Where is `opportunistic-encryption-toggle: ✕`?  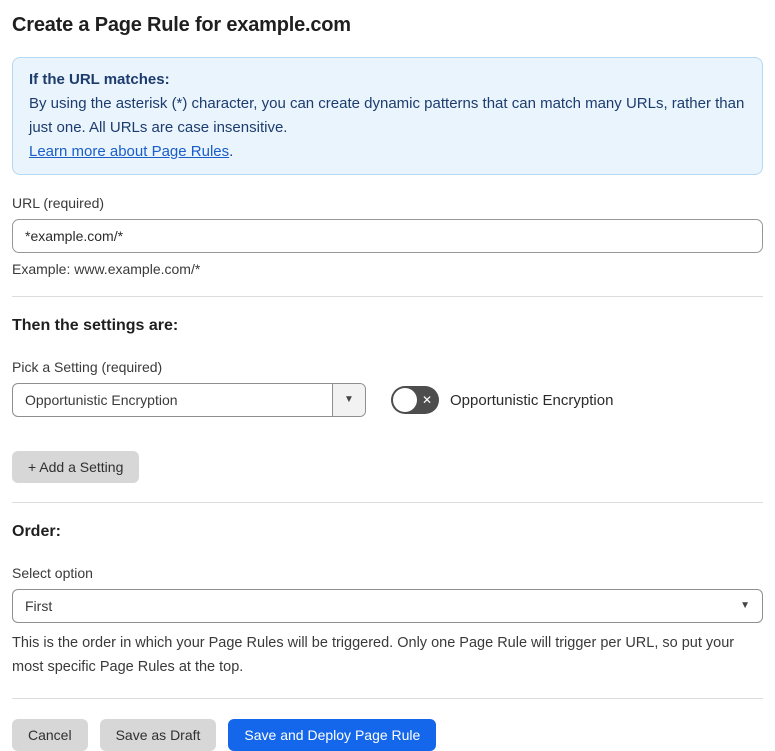 opportunistic-encryption-toggle: ✕ is located at coordinates (415, 400).